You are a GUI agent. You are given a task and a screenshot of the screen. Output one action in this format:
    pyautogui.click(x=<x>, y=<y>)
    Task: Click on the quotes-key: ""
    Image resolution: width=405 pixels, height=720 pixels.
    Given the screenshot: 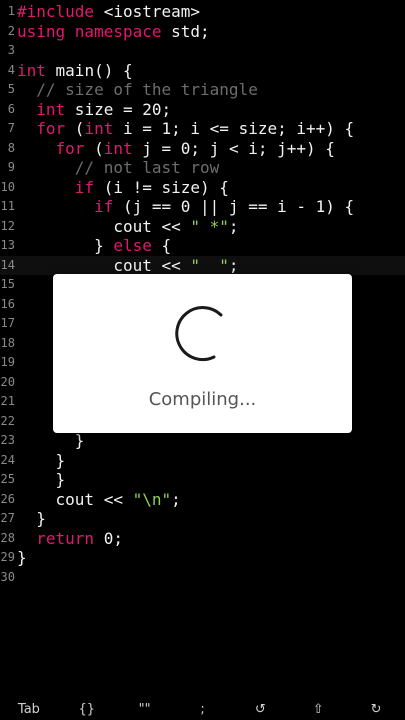 What is the action you would take?
    pyautogui.click(x=145, y=710)
    